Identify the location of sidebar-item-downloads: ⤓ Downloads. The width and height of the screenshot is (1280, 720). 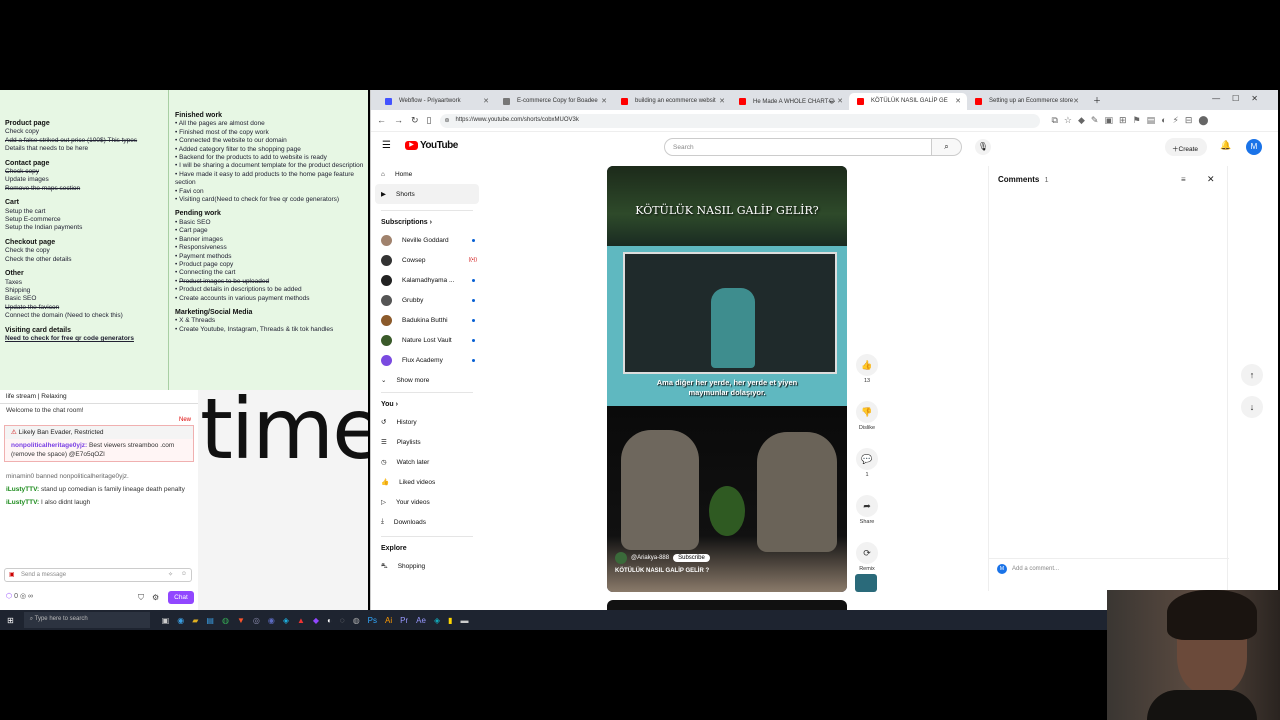
(427, 522).